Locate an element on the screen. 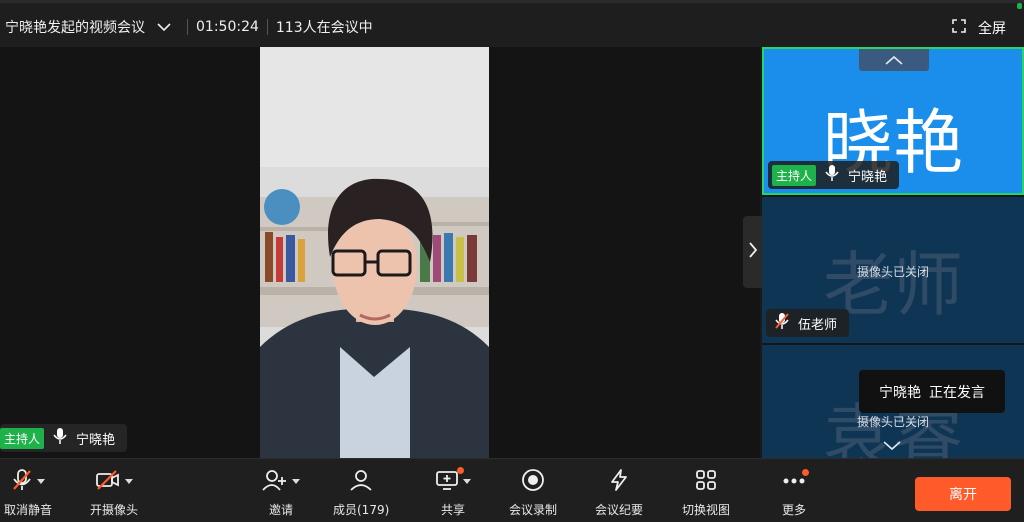 The width and height of the screenshot is (1024, 522). scroll-down-button is located at coordinates (892, 446).